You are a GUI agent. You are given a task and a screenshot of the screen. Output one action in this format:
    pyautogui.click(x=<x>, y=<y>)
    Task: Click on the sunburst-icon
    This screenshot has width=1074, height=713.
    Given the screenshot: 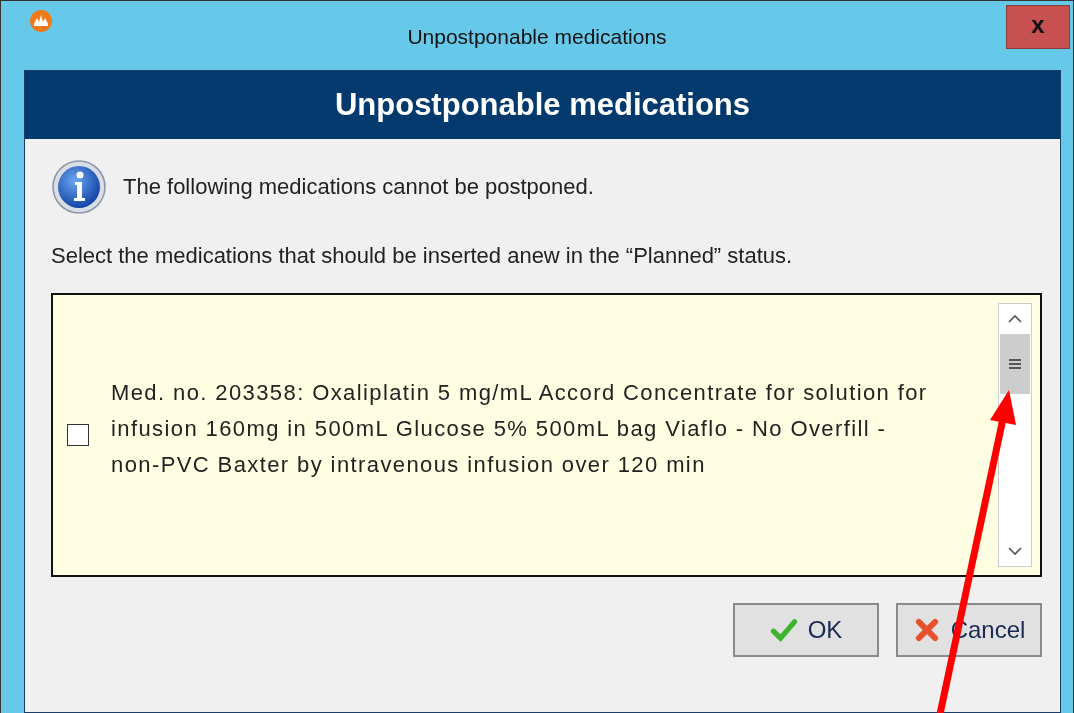 What is the action you would take?
    pyautogui.click(x=41, y=20)
    